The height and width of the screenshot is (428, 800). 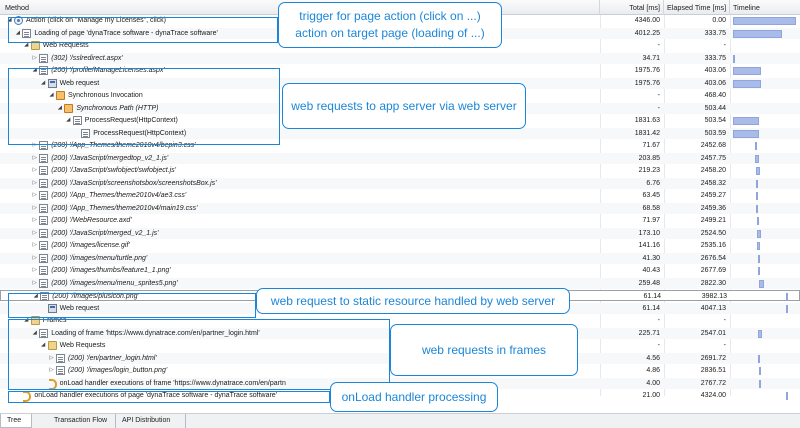 What do you see at coordinates (715, 133) in the screenshot?
I see `elapsed-value: 503.59` at bounding box center [715, 133].